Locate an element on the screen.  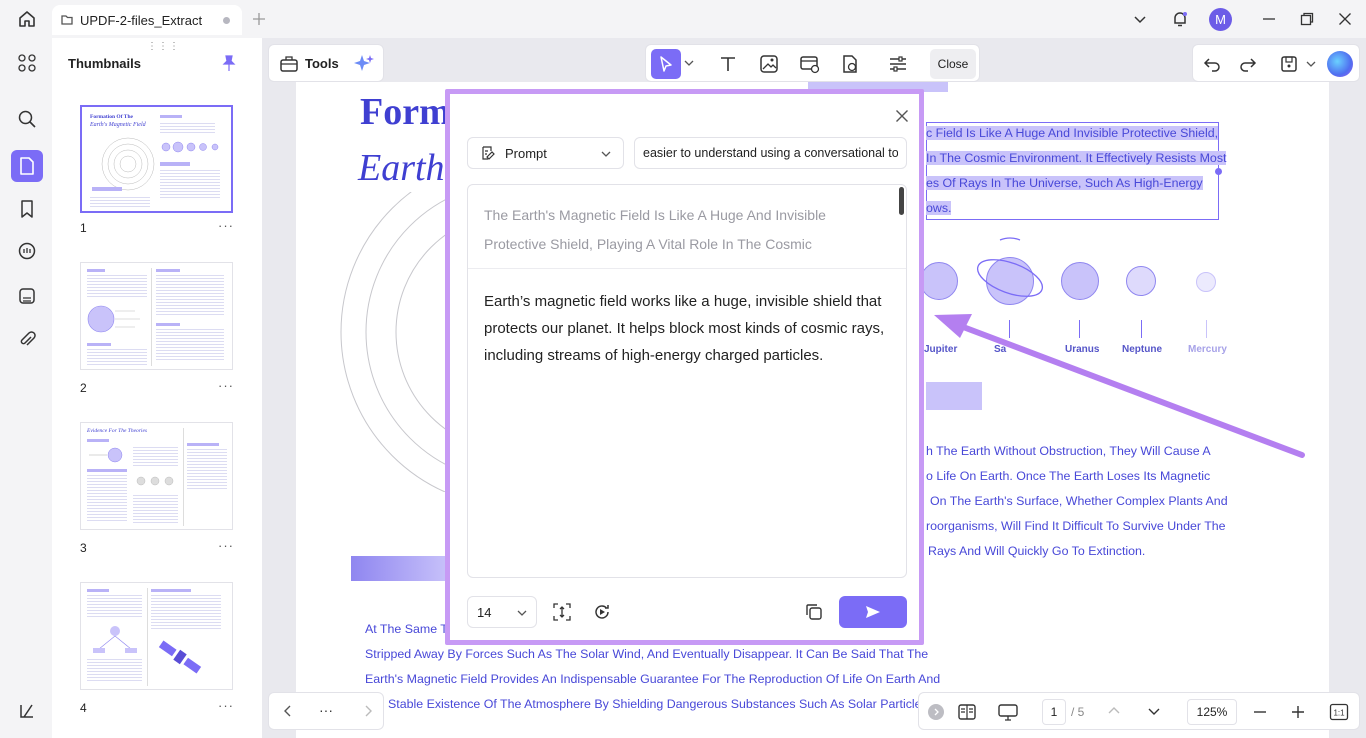
thumb-heading: Formation Of The is located at coordinates (111, 117).